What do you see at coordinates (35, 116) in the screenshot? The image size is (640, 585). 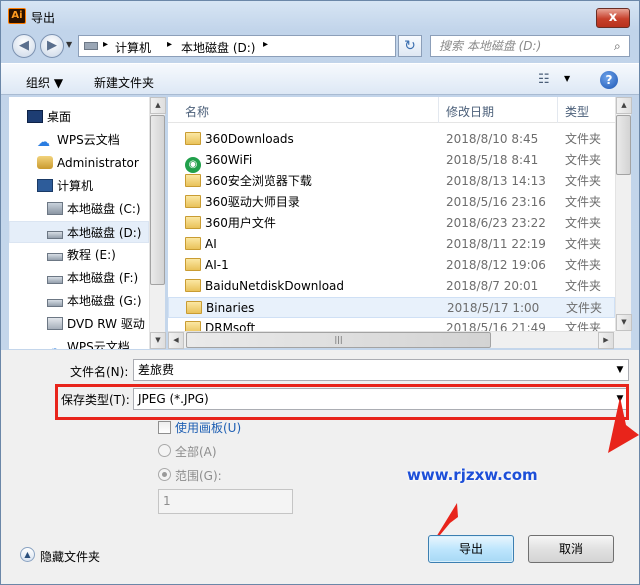 I see `desktop-icon` at bounding box center [35, 116].